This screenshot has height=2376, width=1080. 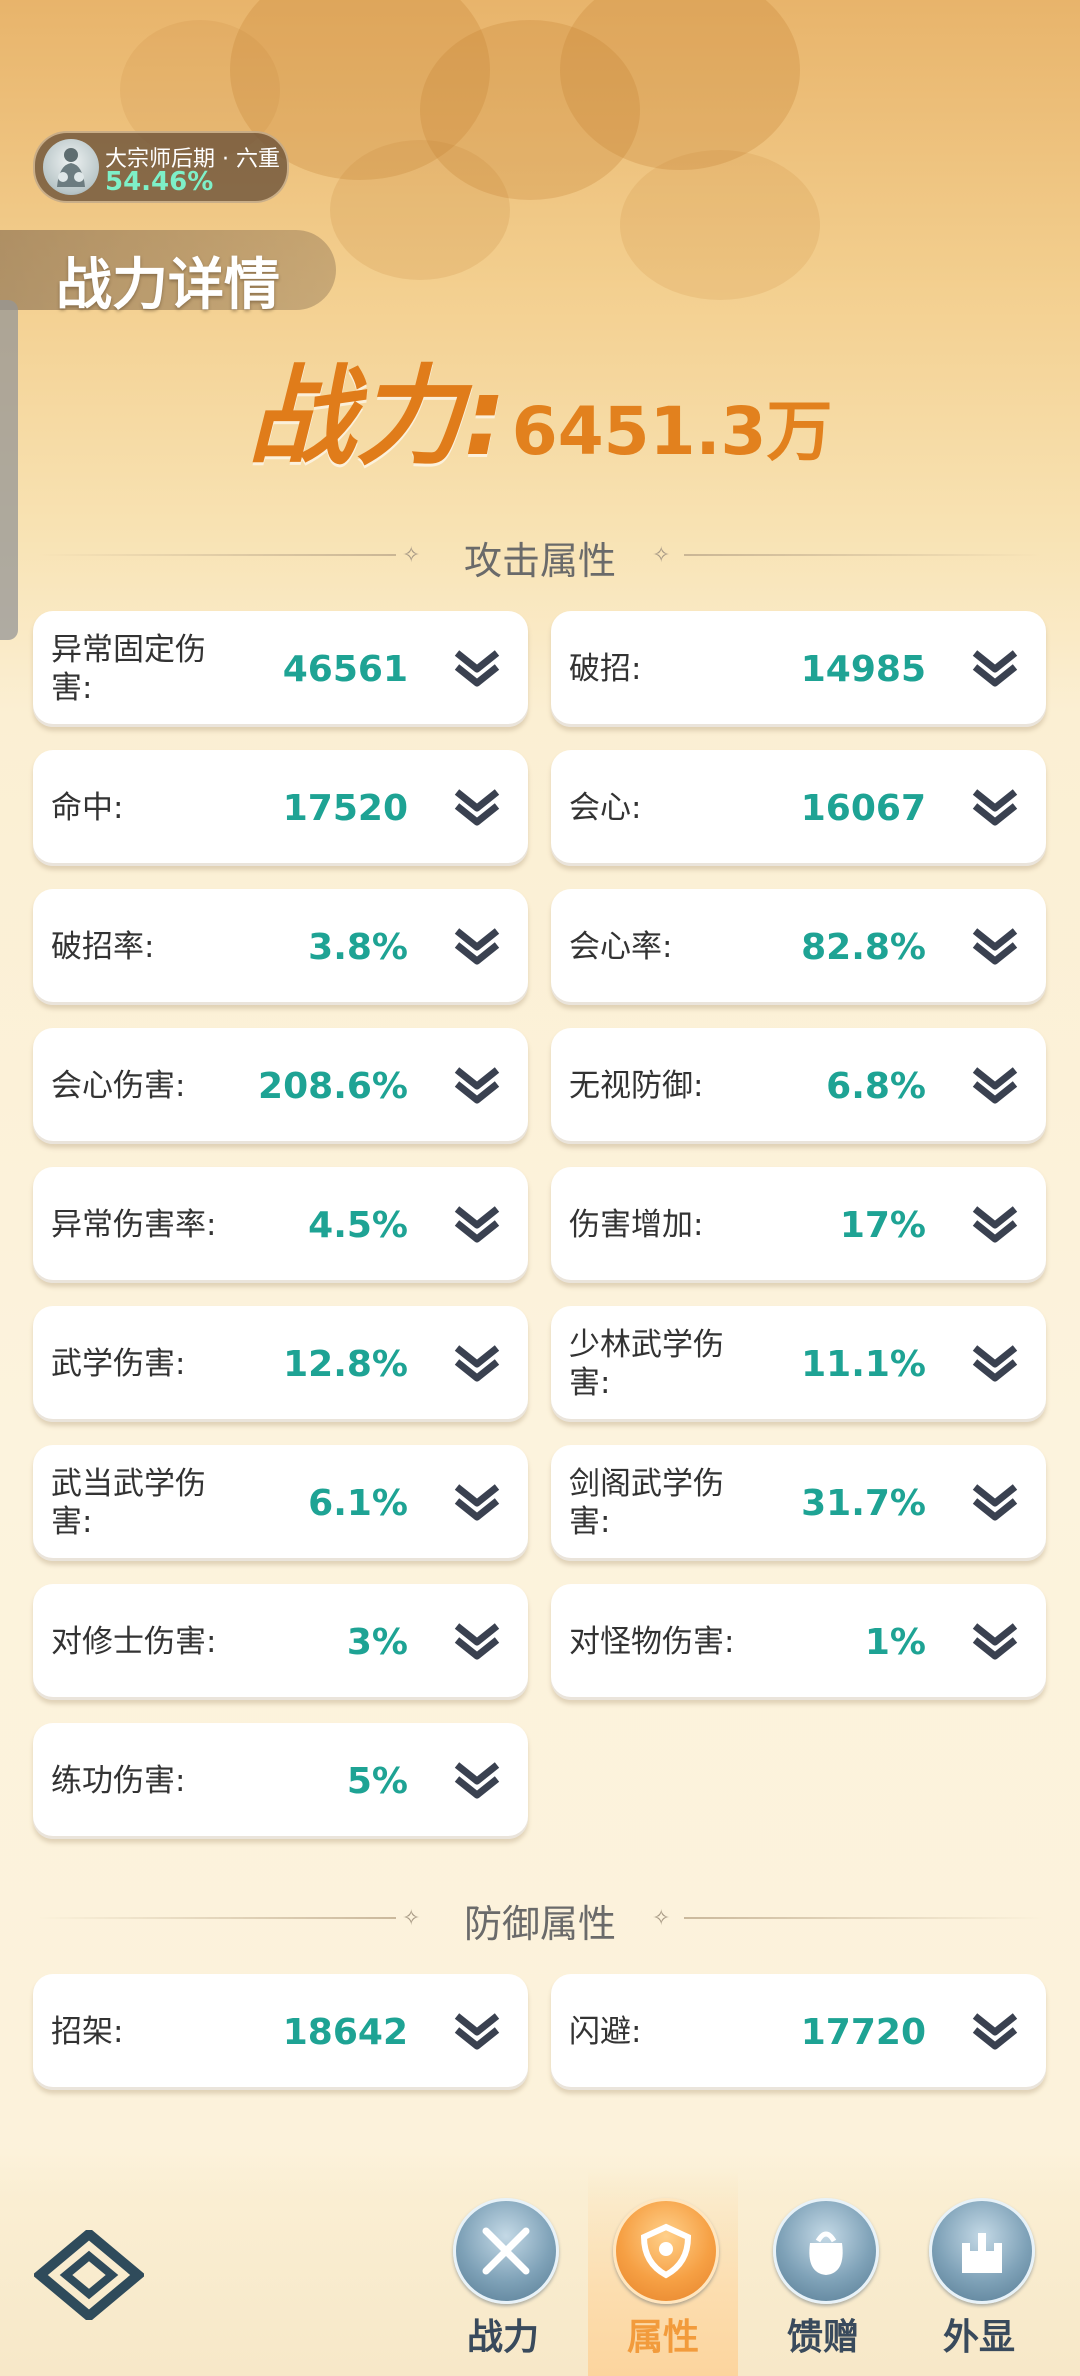 I want to click on stat-card: 少林武学伤害: 11.1%, so click(x=798, y=1364).